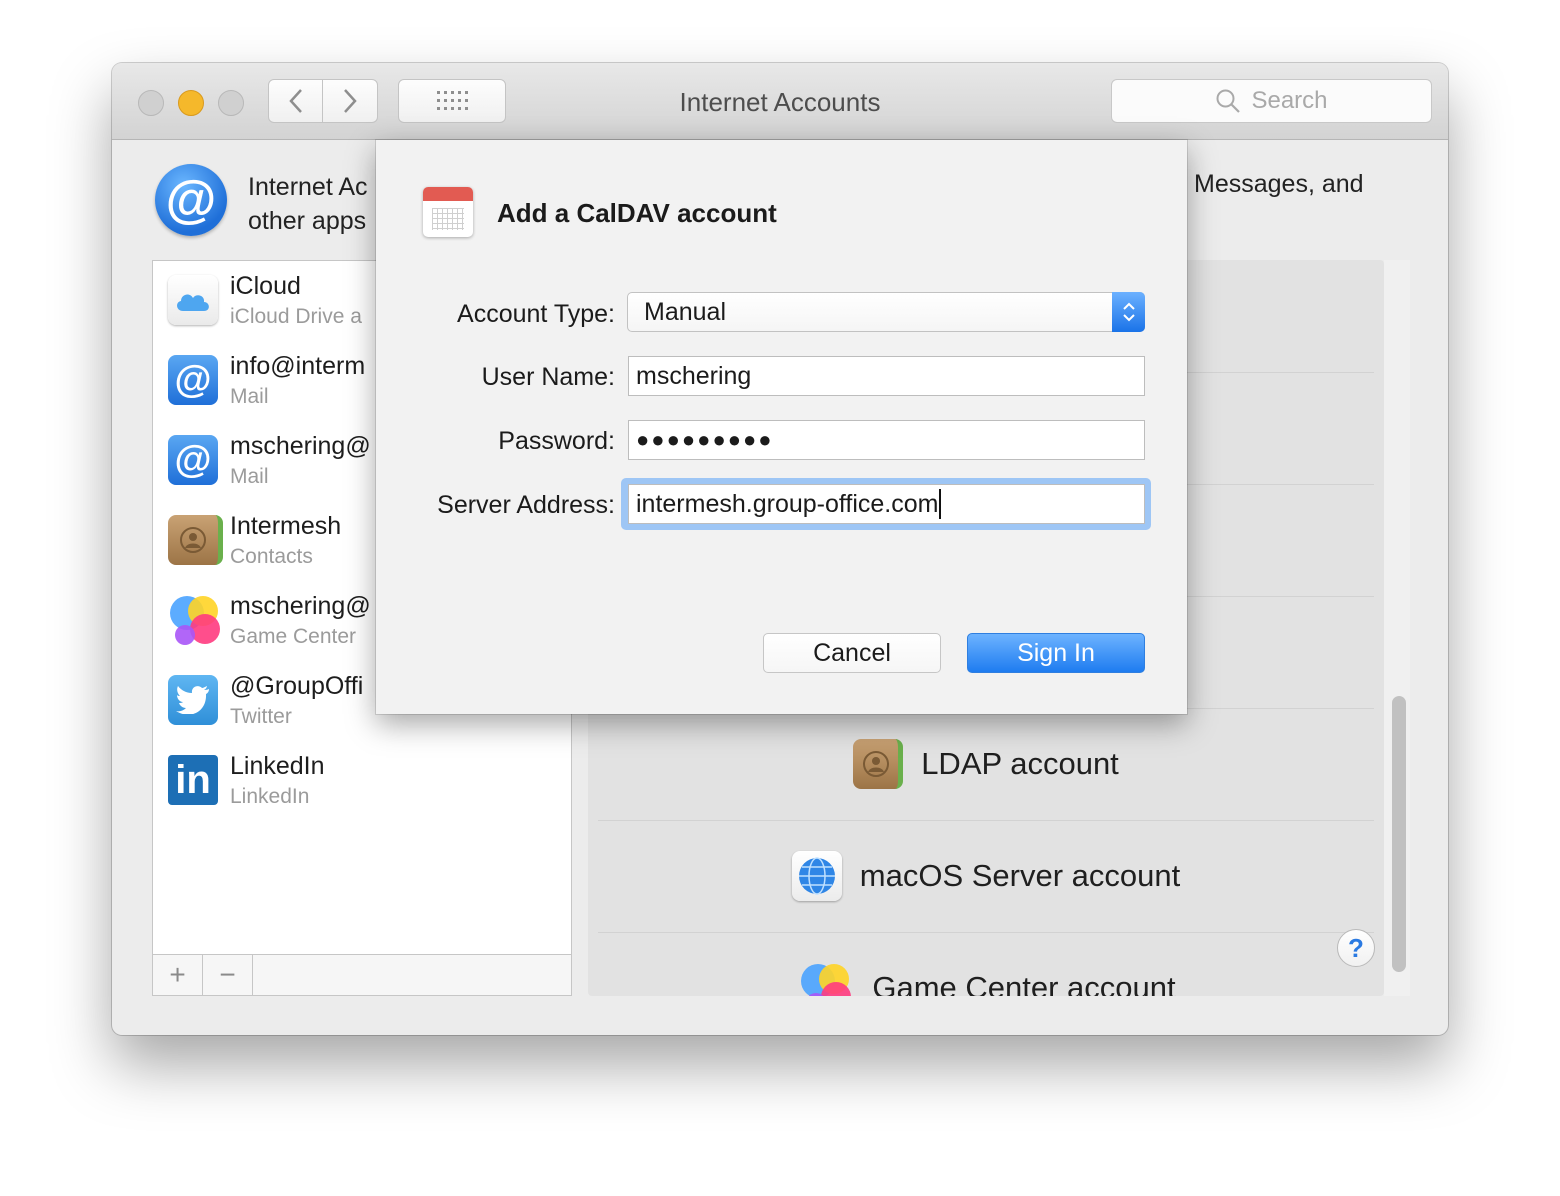 This screenshot has height=1196, width=1560. What do you see at coordinates (191, 200) in the screenshot?
I see `internet-accounts-at-icon: @` at bounding box center [191, 200].